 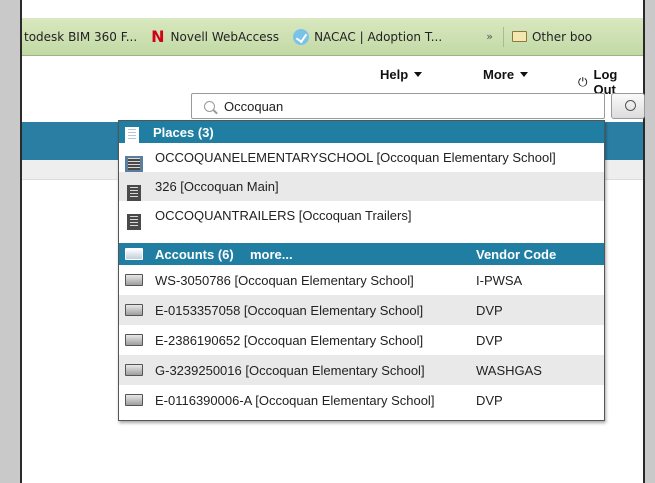 I want to click on account-label: WS-3050786 [Occoquan Elementary School], so click(x=284, y=280).